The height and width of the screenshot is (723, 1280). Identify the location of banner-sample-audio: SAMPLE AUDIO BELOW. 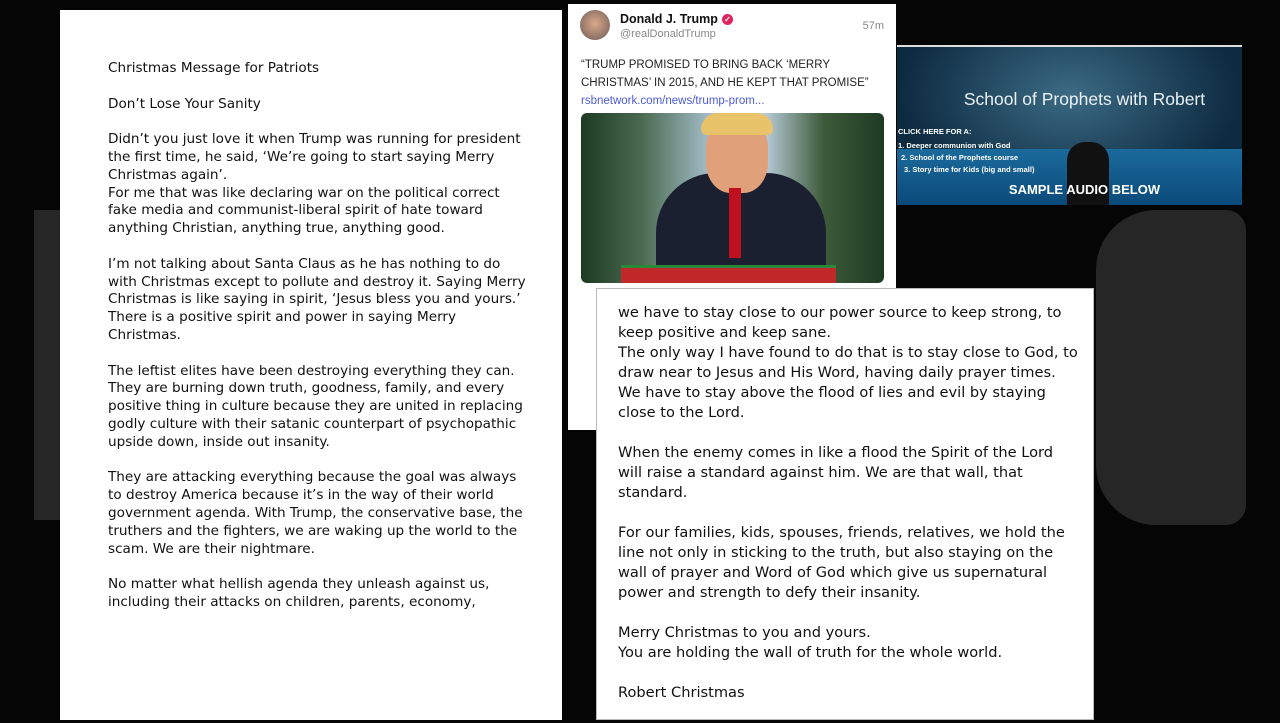
(1084, 189).